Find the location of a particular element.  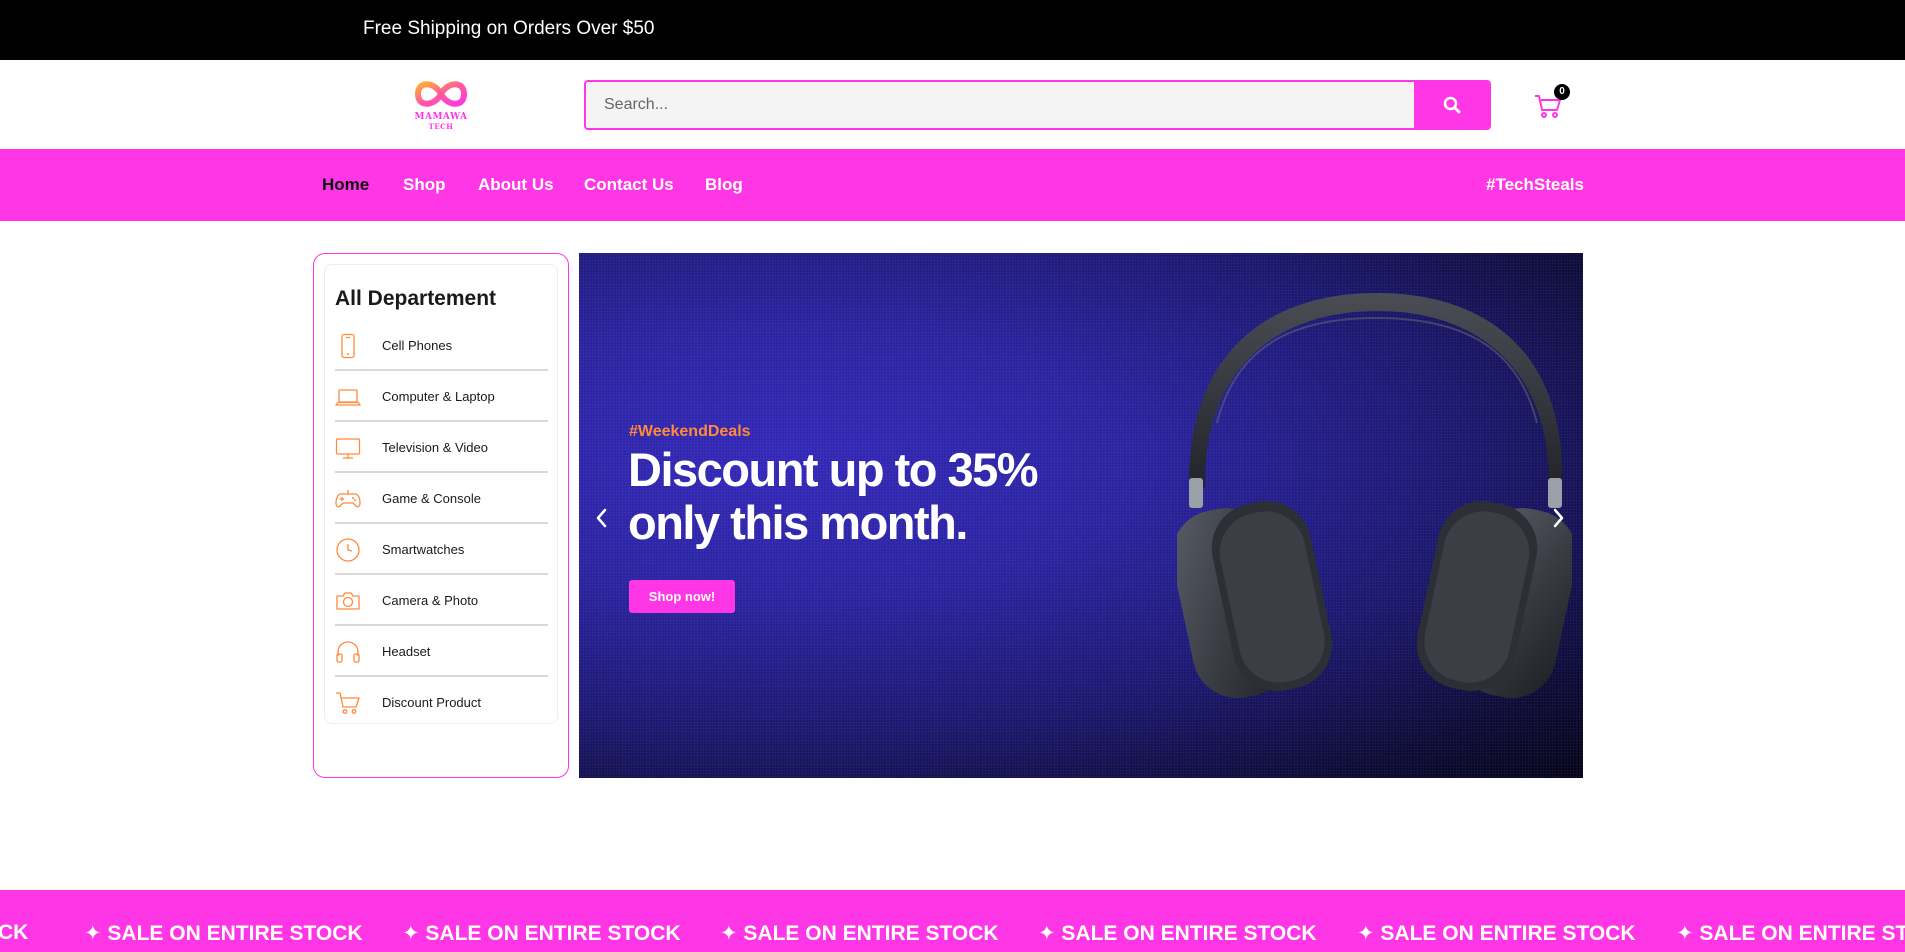

gamepad-icon is located at coordinates (348, 499).